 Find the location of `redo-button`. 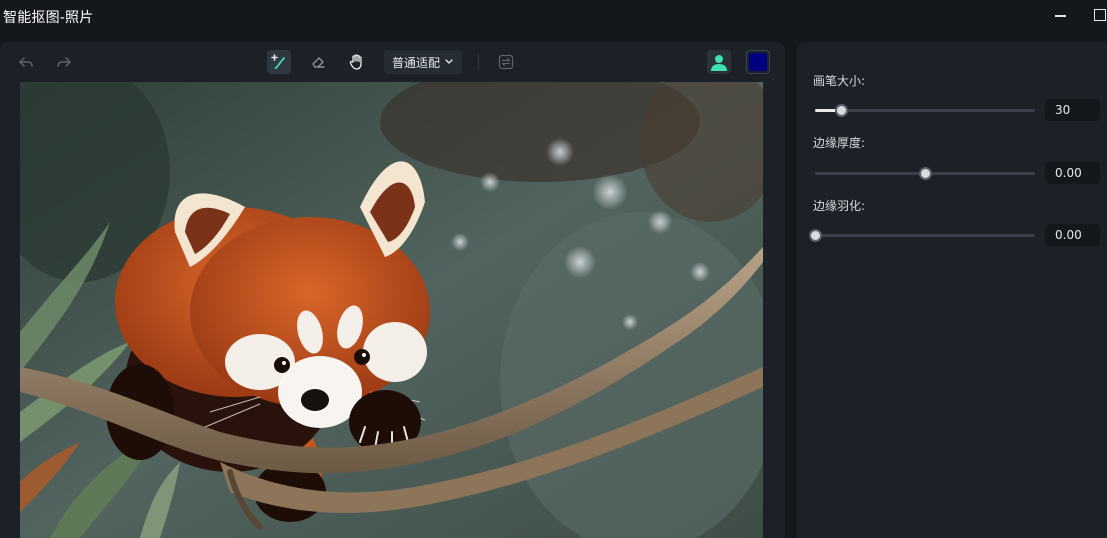

redo-button is located at coordinates (64, 62).